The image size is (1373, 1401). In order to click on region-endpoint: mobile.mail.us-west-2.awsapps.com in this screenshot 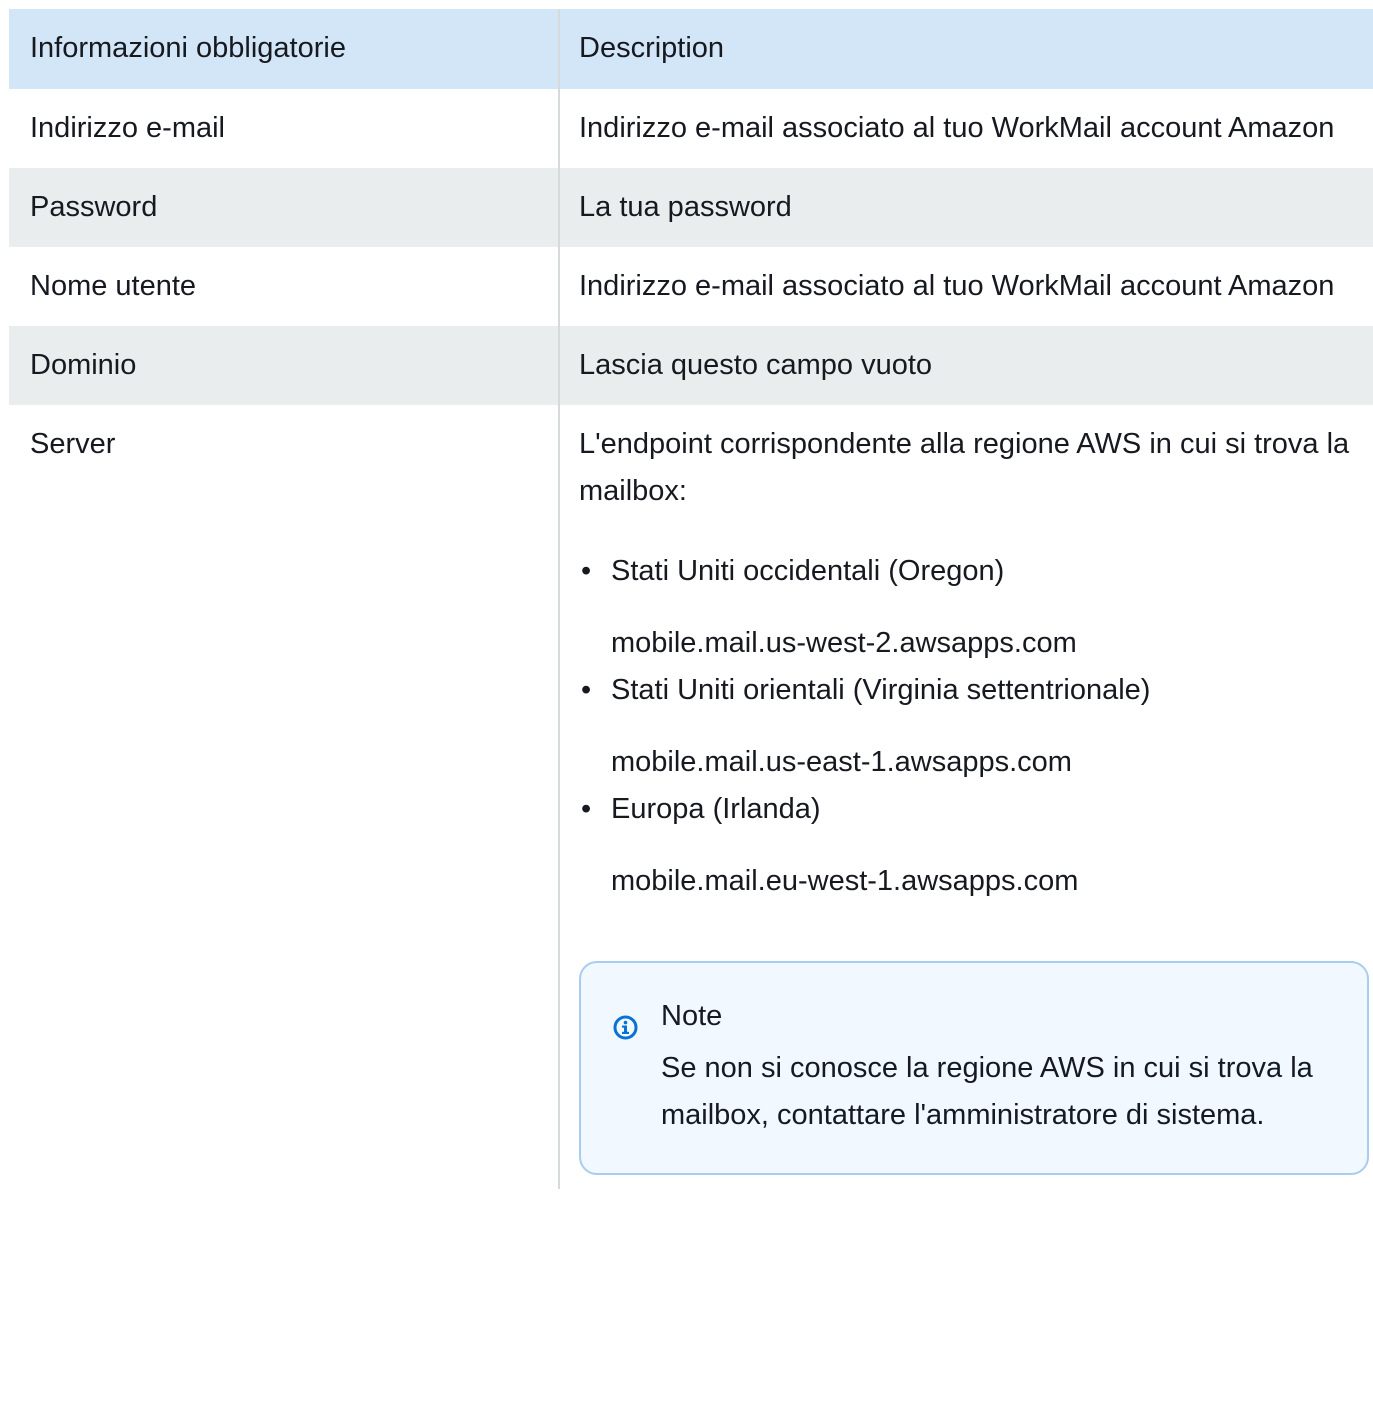, I will do `click(844, 643)`.